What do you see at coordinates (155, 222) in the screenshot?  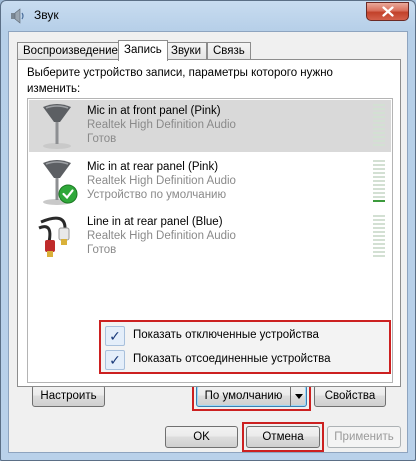 I see `device-name: Line in at rear panel (Blue)` at bounding box center [155, 222].